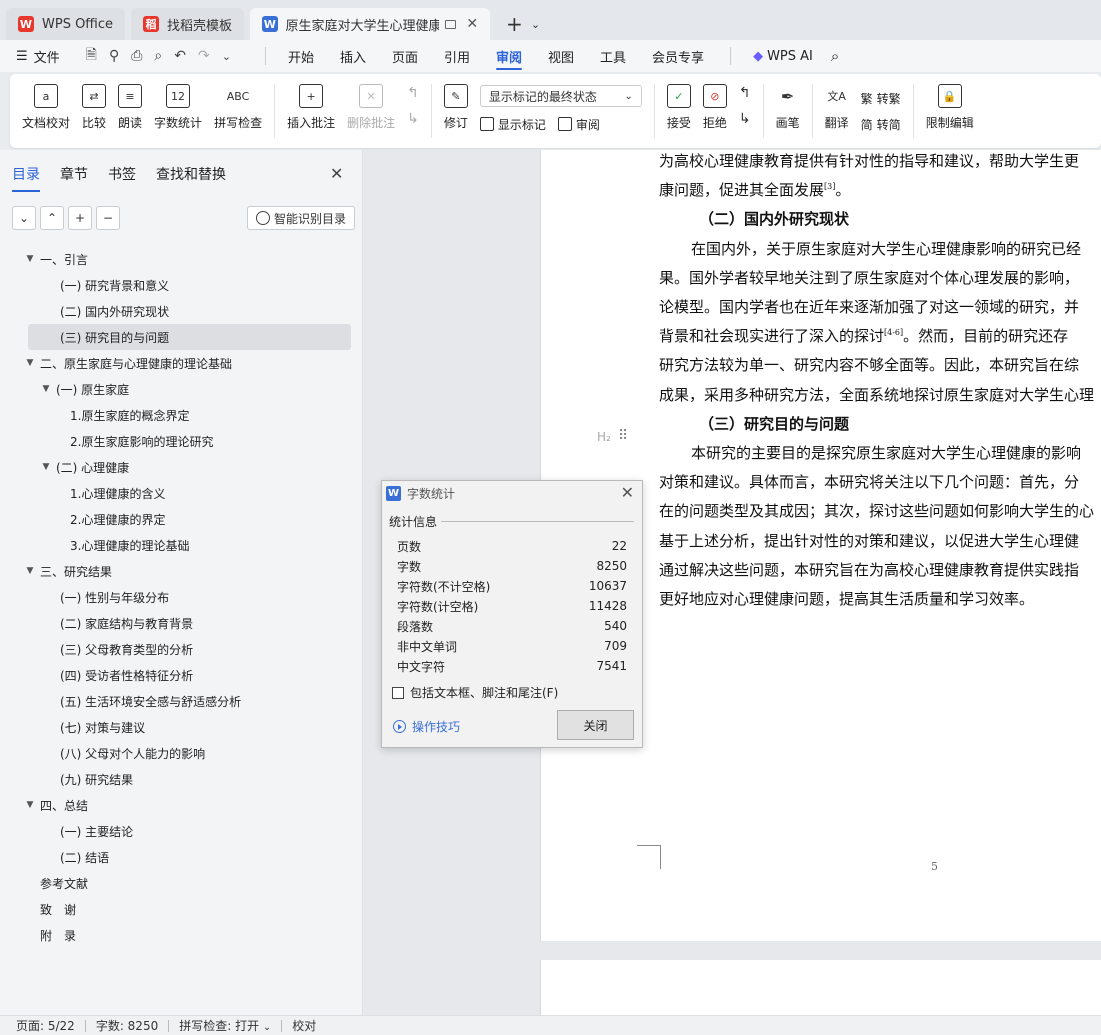 The image size is (1101, 1035). I want to click on toc-item: ▼ 二、原生家庭与心理健康的理论基础, so click(181, 363).